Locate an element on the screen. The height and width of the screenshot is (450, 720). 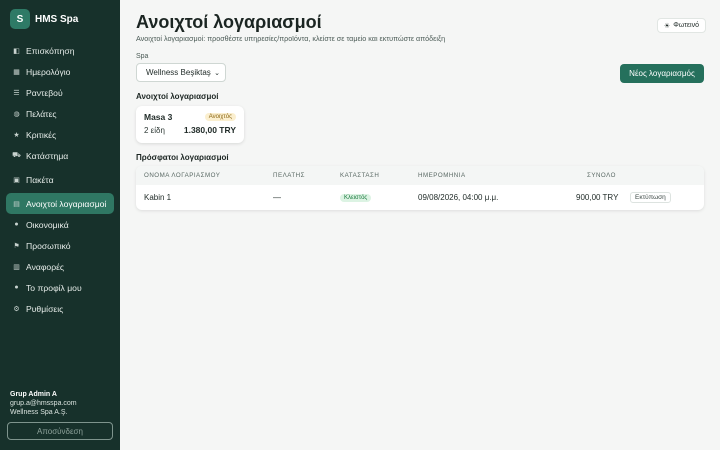
sidebar-item: ● Το προφίλ μου is located at coordinates (60, 287).